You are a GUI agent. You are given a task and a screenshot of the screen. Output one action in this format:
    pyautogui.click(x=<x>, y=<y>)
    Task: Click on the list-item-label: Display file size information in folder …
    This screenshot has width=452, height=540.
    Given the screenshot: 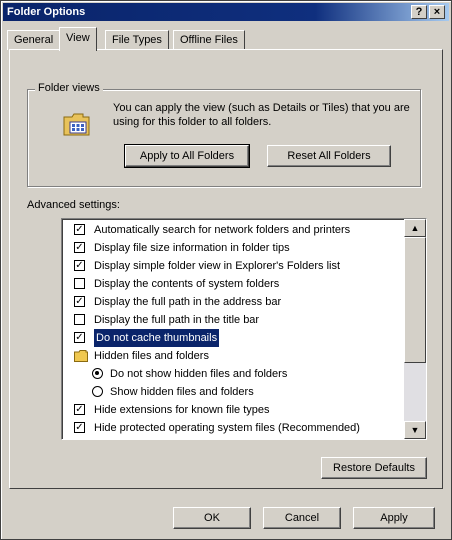 What is the action you would take?
    pyautogui.click(x=192, y=248)
    